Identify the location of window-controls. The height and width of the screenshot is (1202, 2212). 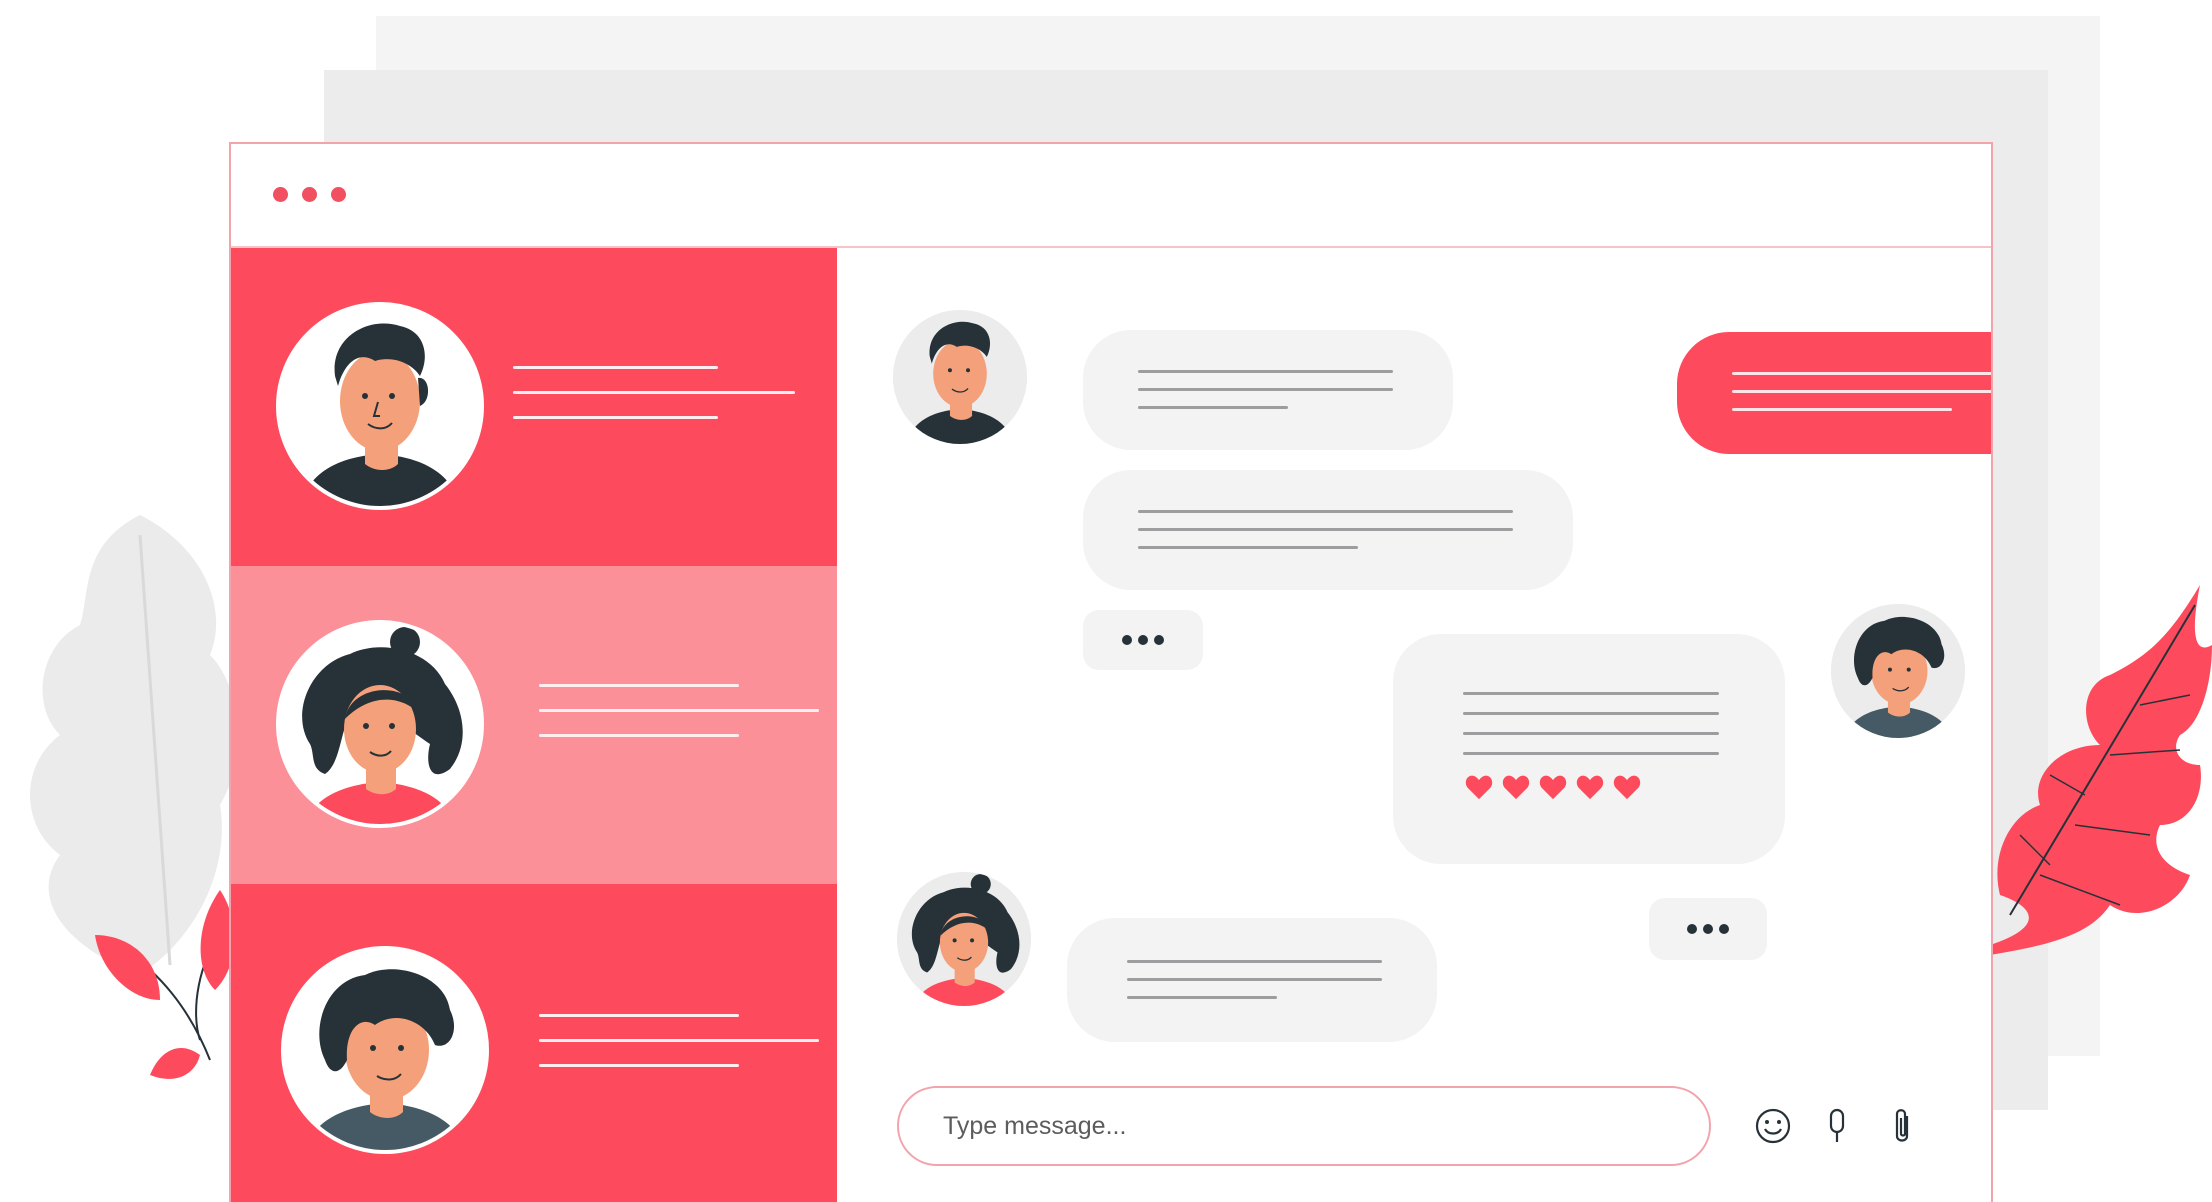
(309, 194).